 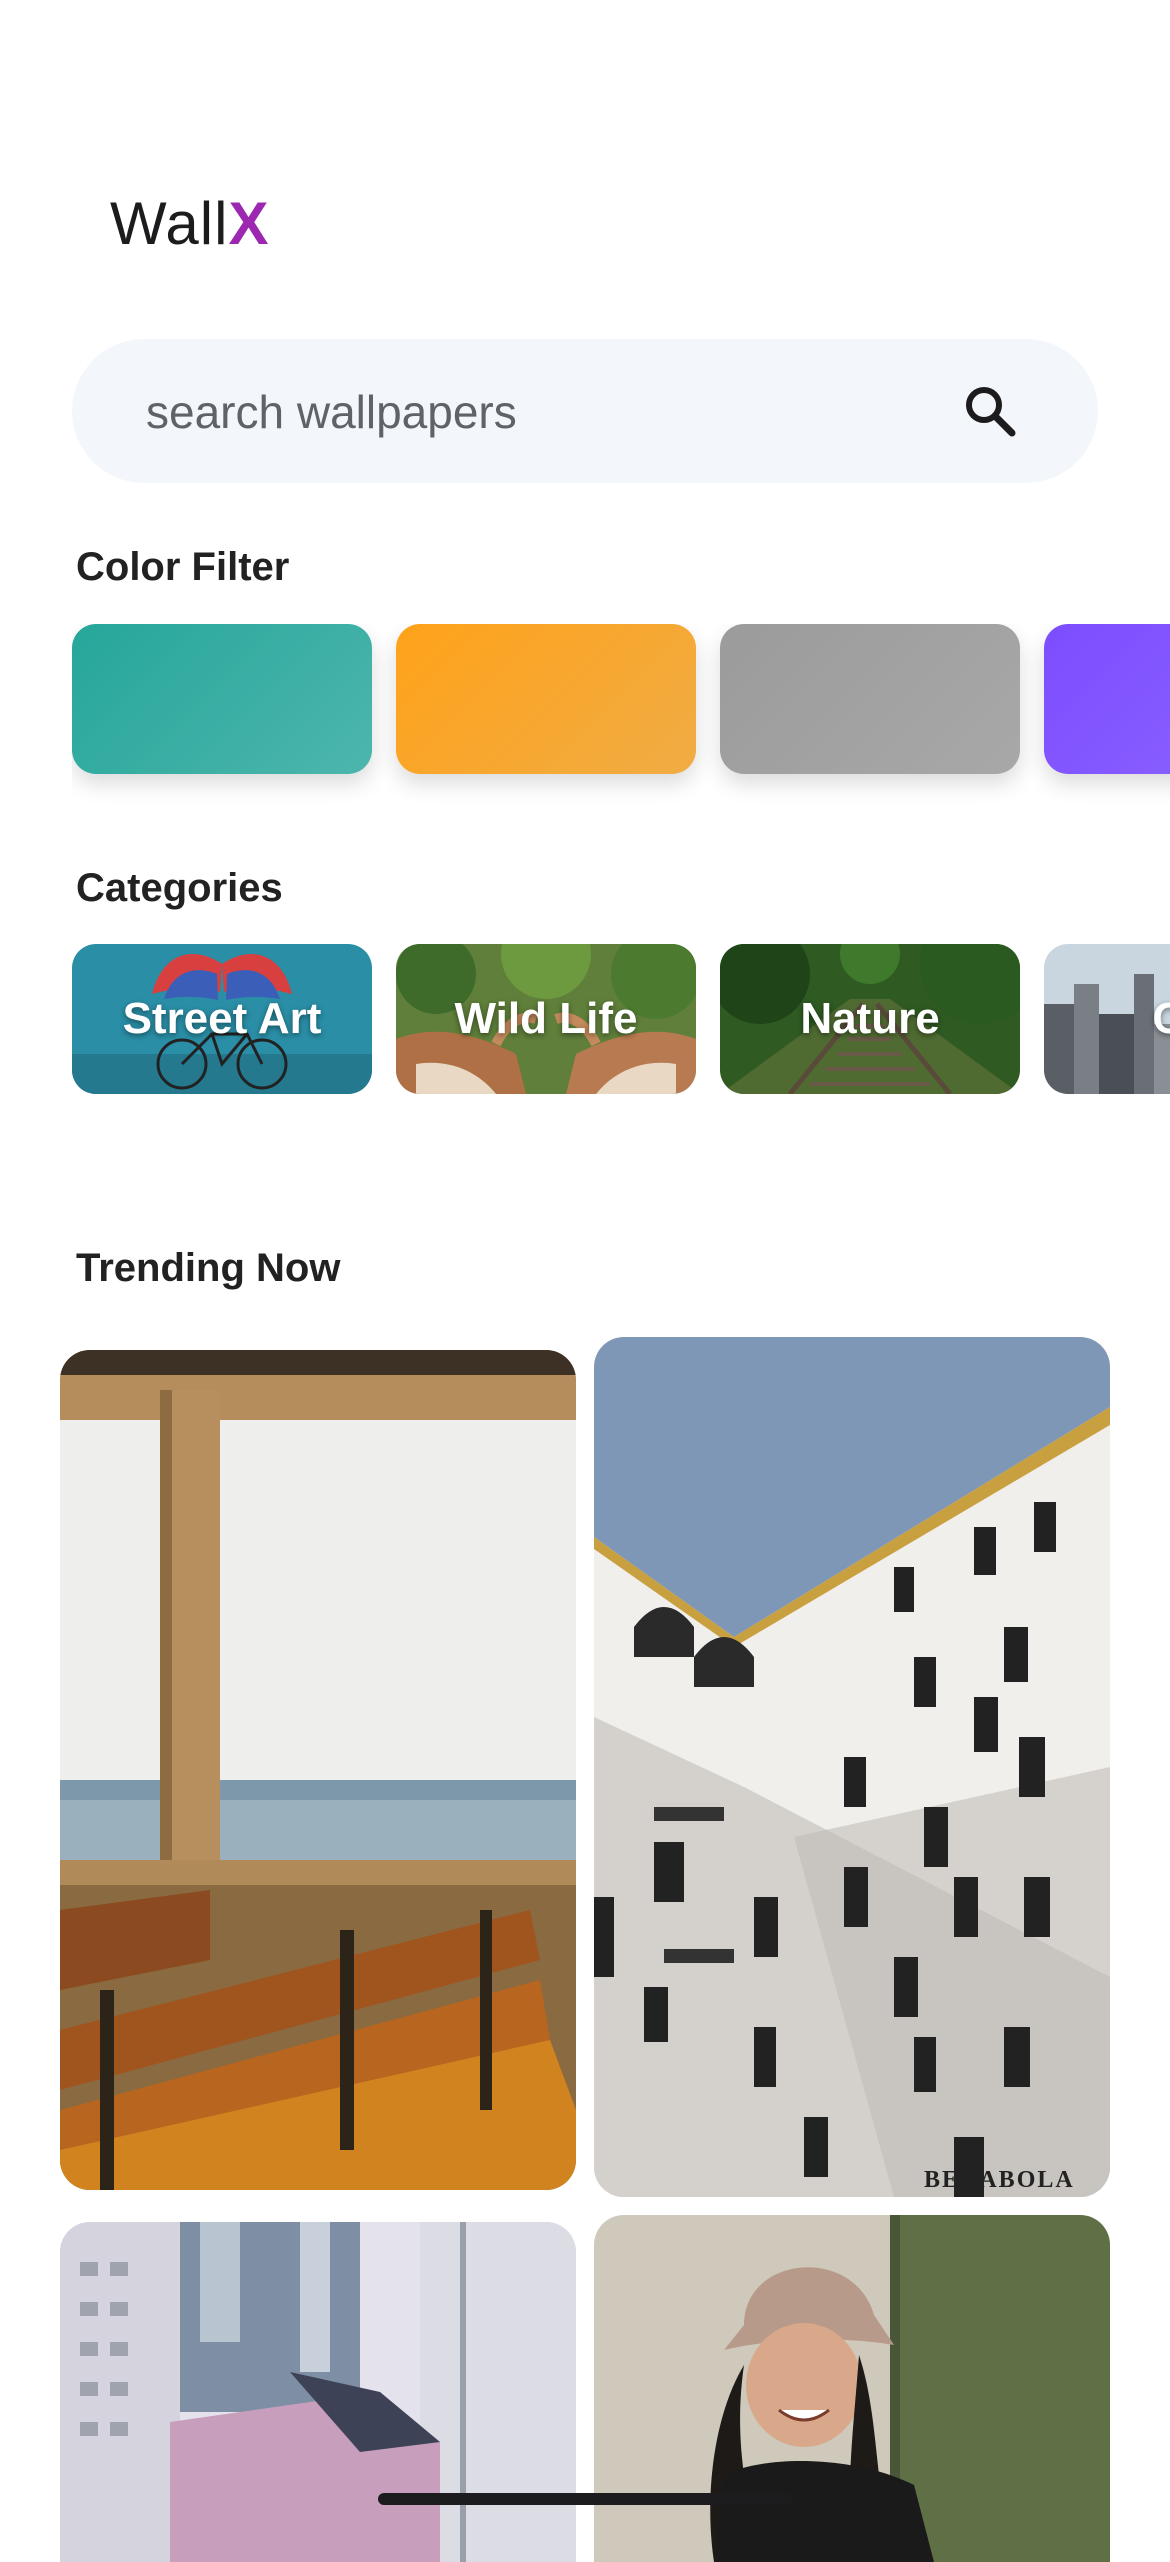 I want to click on color-filter-heading: Color Filter, so click(x=183, y=567).